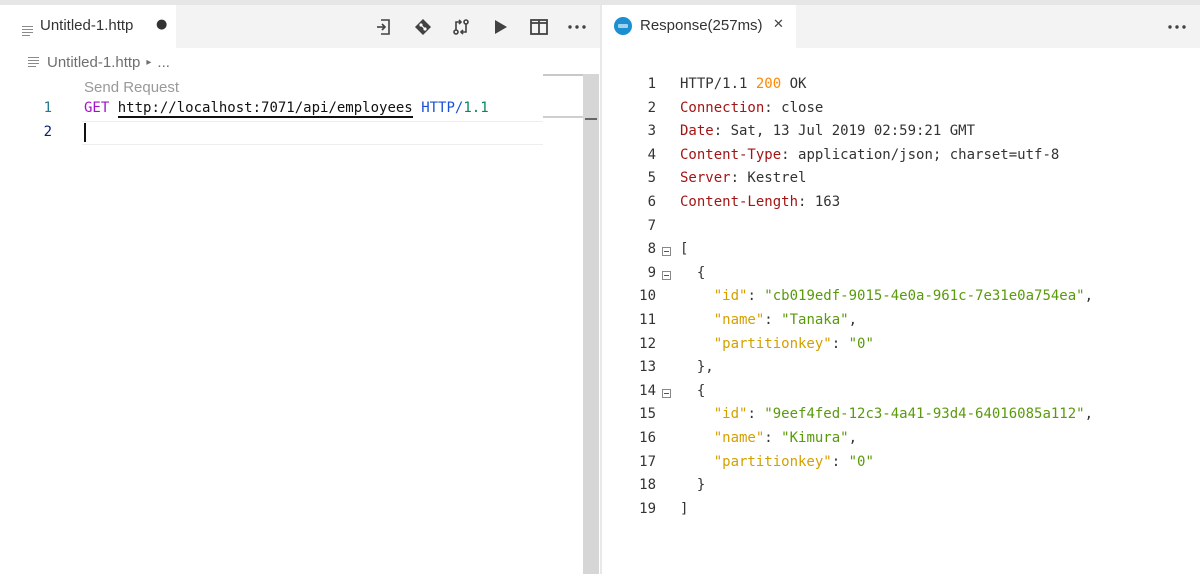 This screenshot has height=574, width=1200. Describe the element at coordinates (265, 109) in the screenshot. I see `request-url: http://localhost:7071/api/employees` at that location.